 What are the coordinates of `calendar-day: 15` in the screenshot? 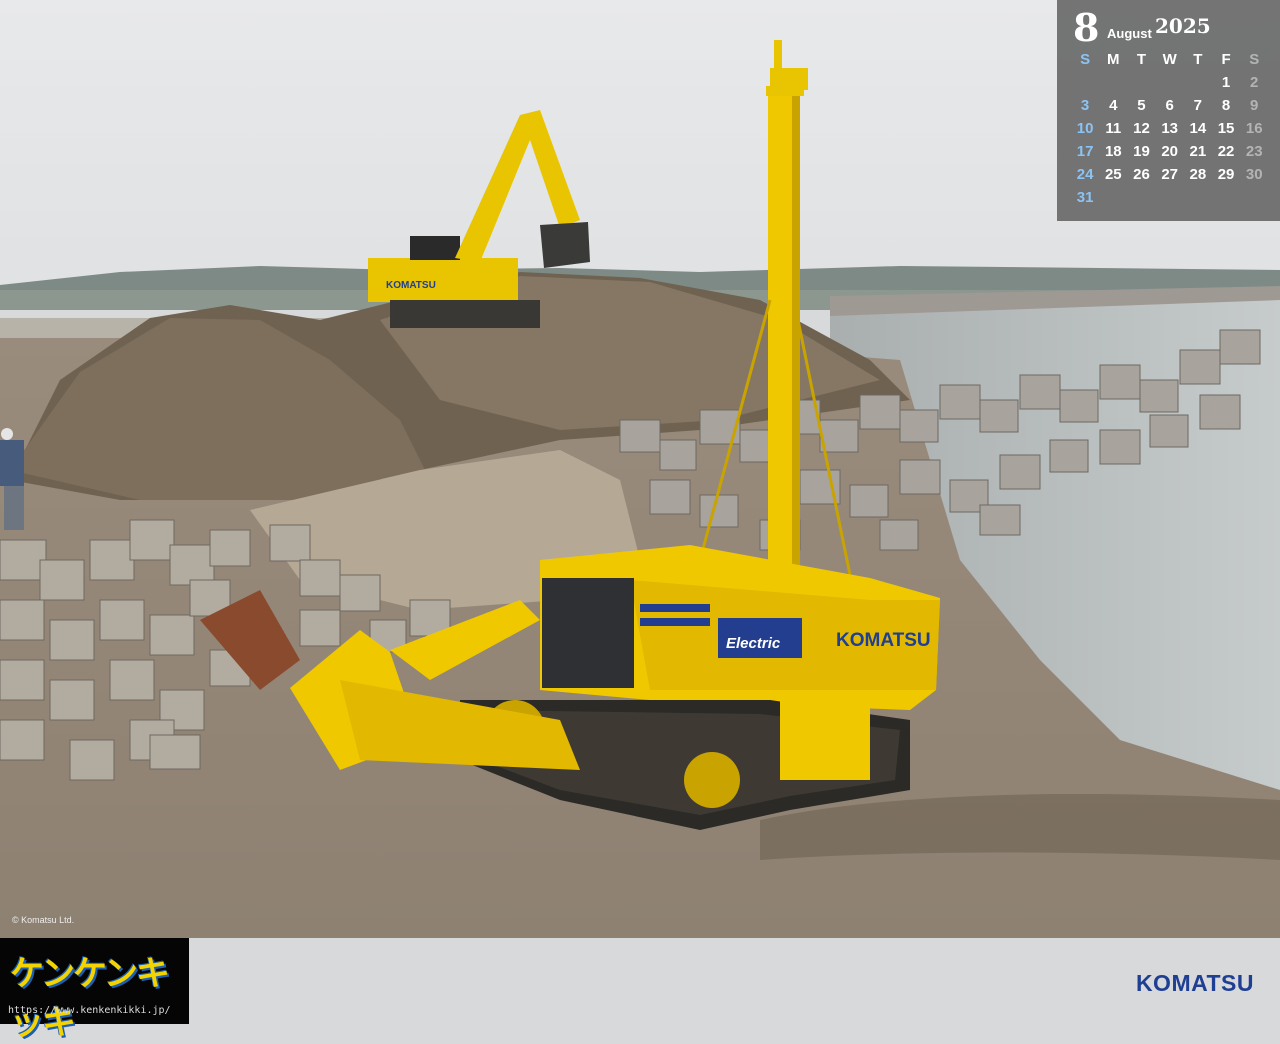 It's located at (1226, 128).